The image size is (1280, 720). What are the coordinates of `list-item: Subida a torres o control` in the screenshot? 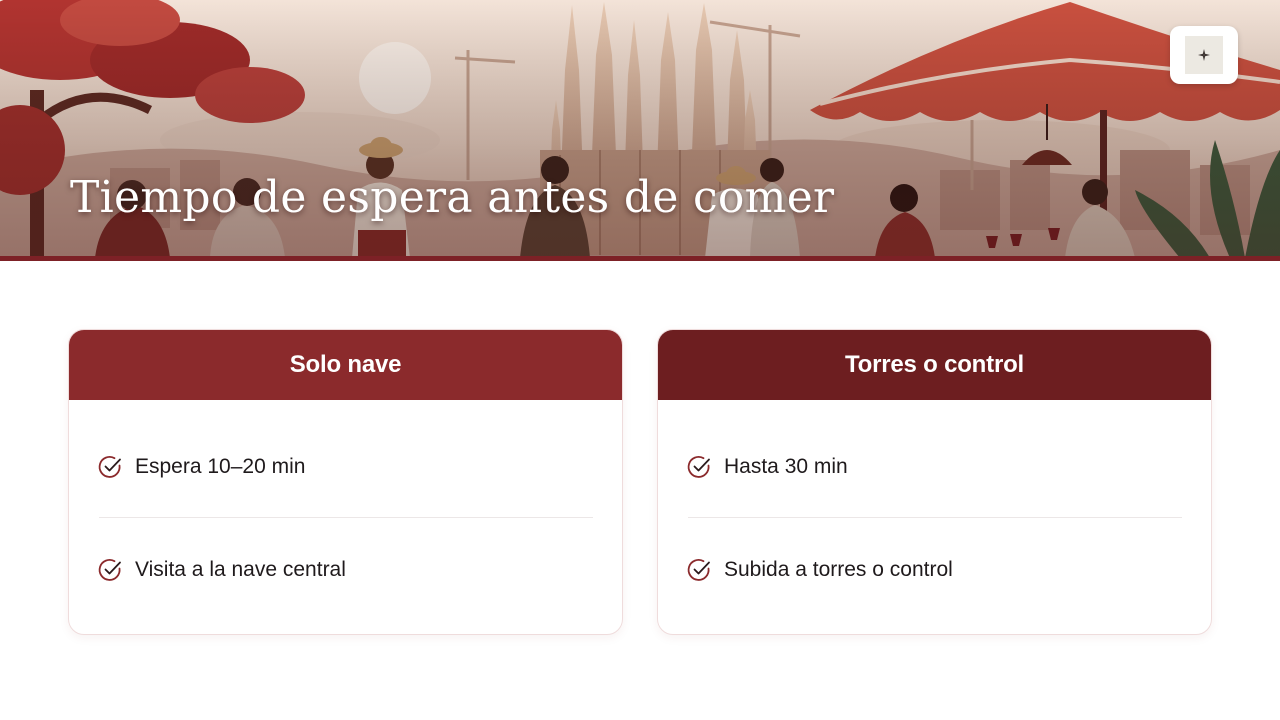 It's located at (935, 570).